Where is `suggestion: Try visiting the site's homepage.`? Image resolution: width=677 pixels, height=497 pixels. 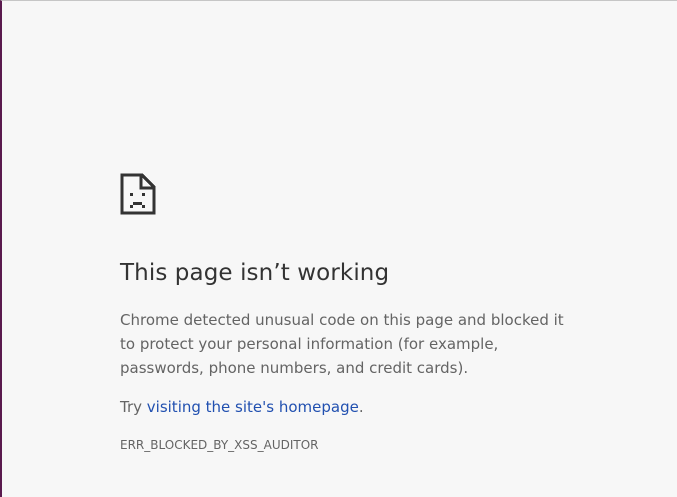 suggestion: Try visiting the site's homepage. is located at coordinates (242, 407).